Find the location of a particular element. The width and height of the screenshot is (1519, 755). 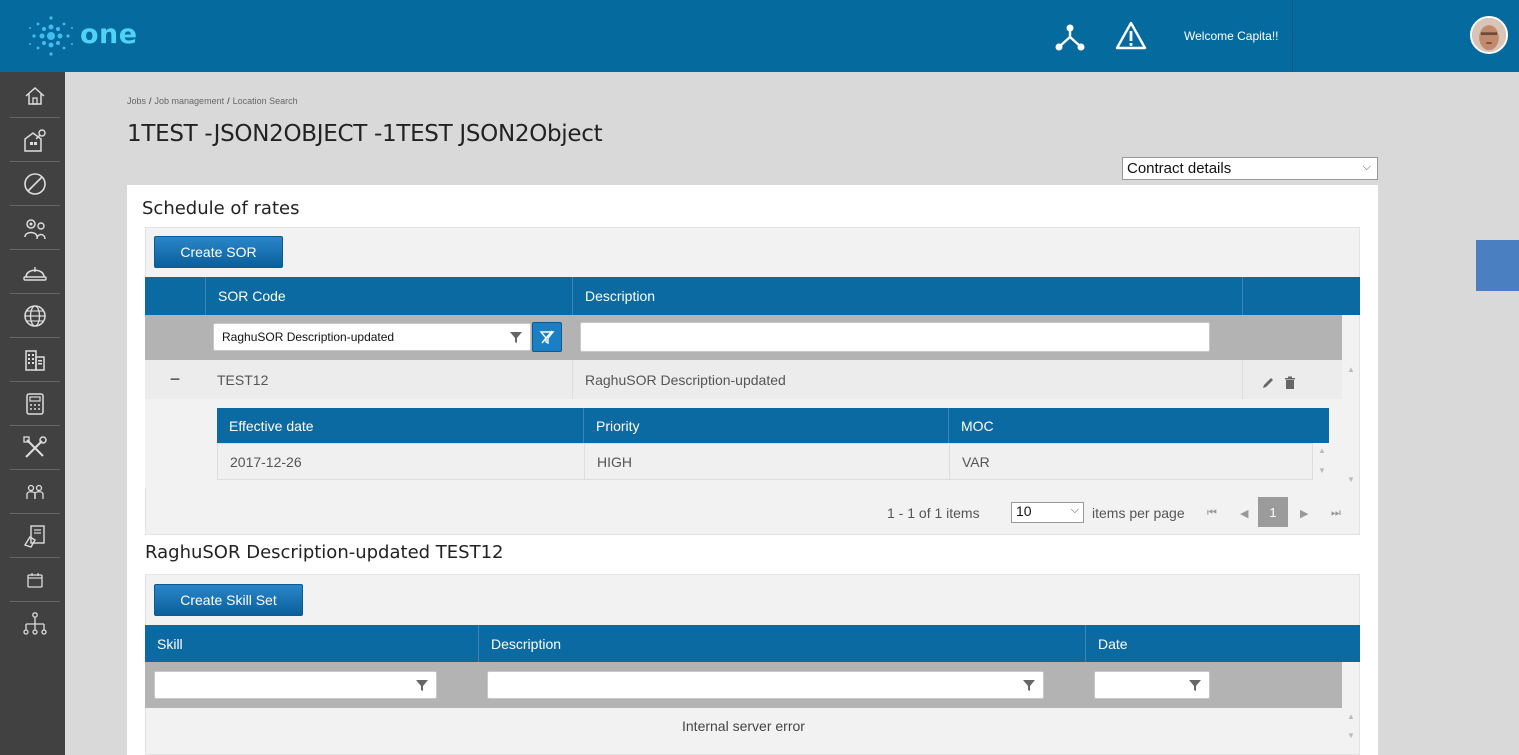

home-icon is located at coordinates (35, 95).